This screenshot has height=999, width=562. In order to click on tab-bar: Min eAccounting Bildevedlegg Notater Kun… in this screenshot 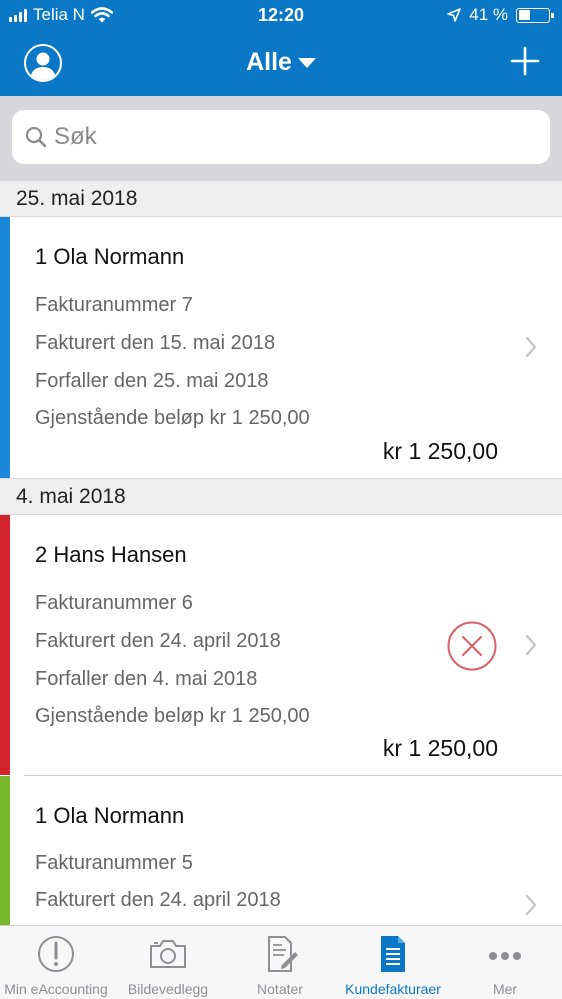, I will do `click(281, 962)`.